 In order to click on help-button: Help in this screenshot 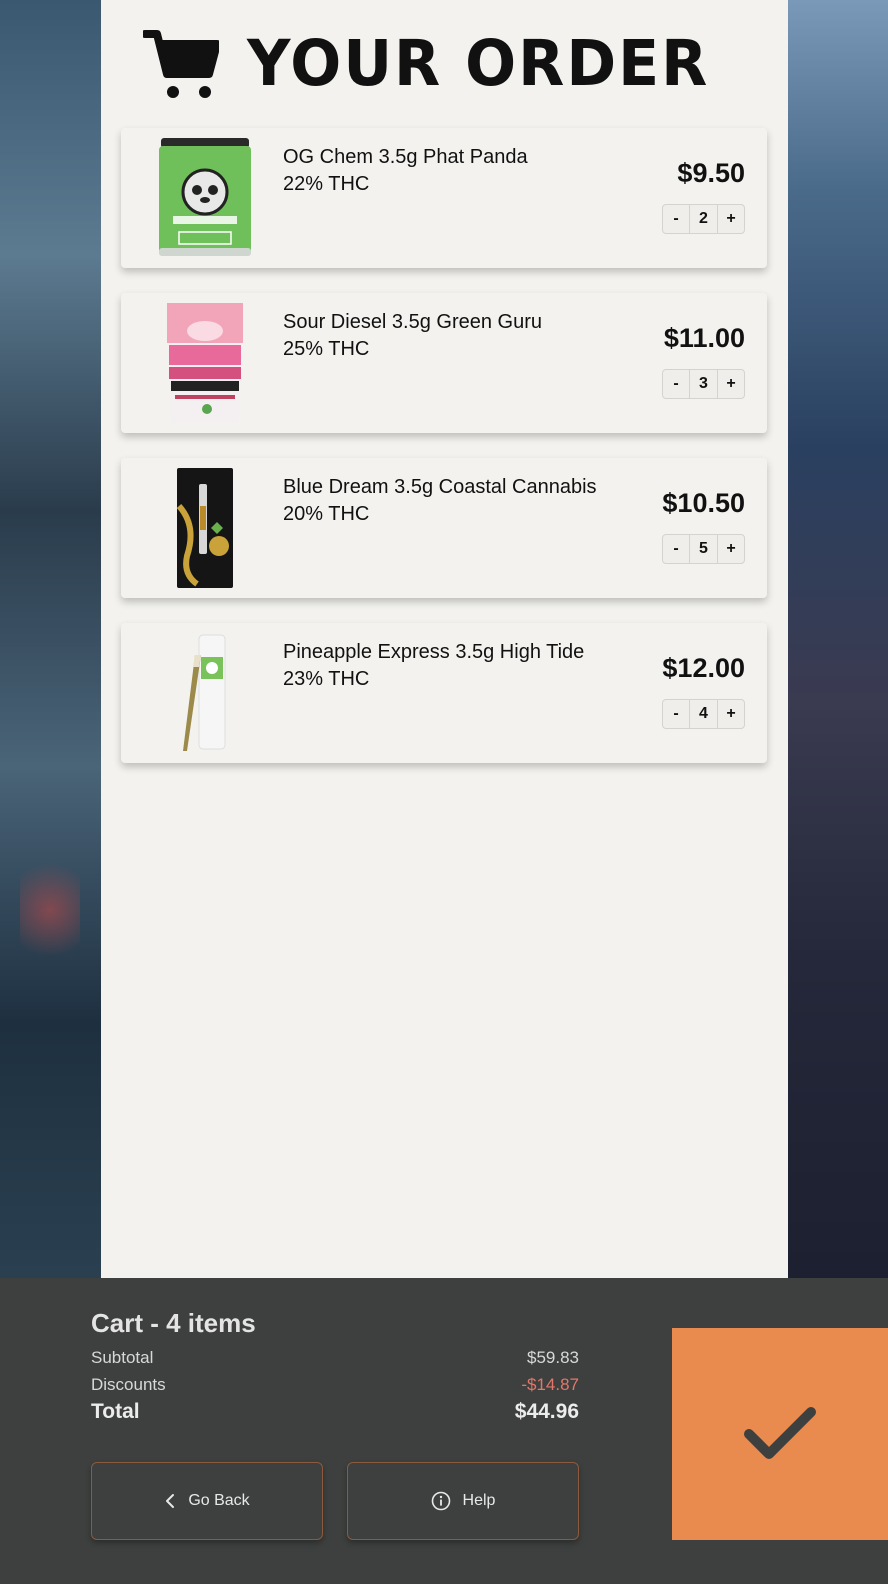, I will do `click(463, 1501)`.